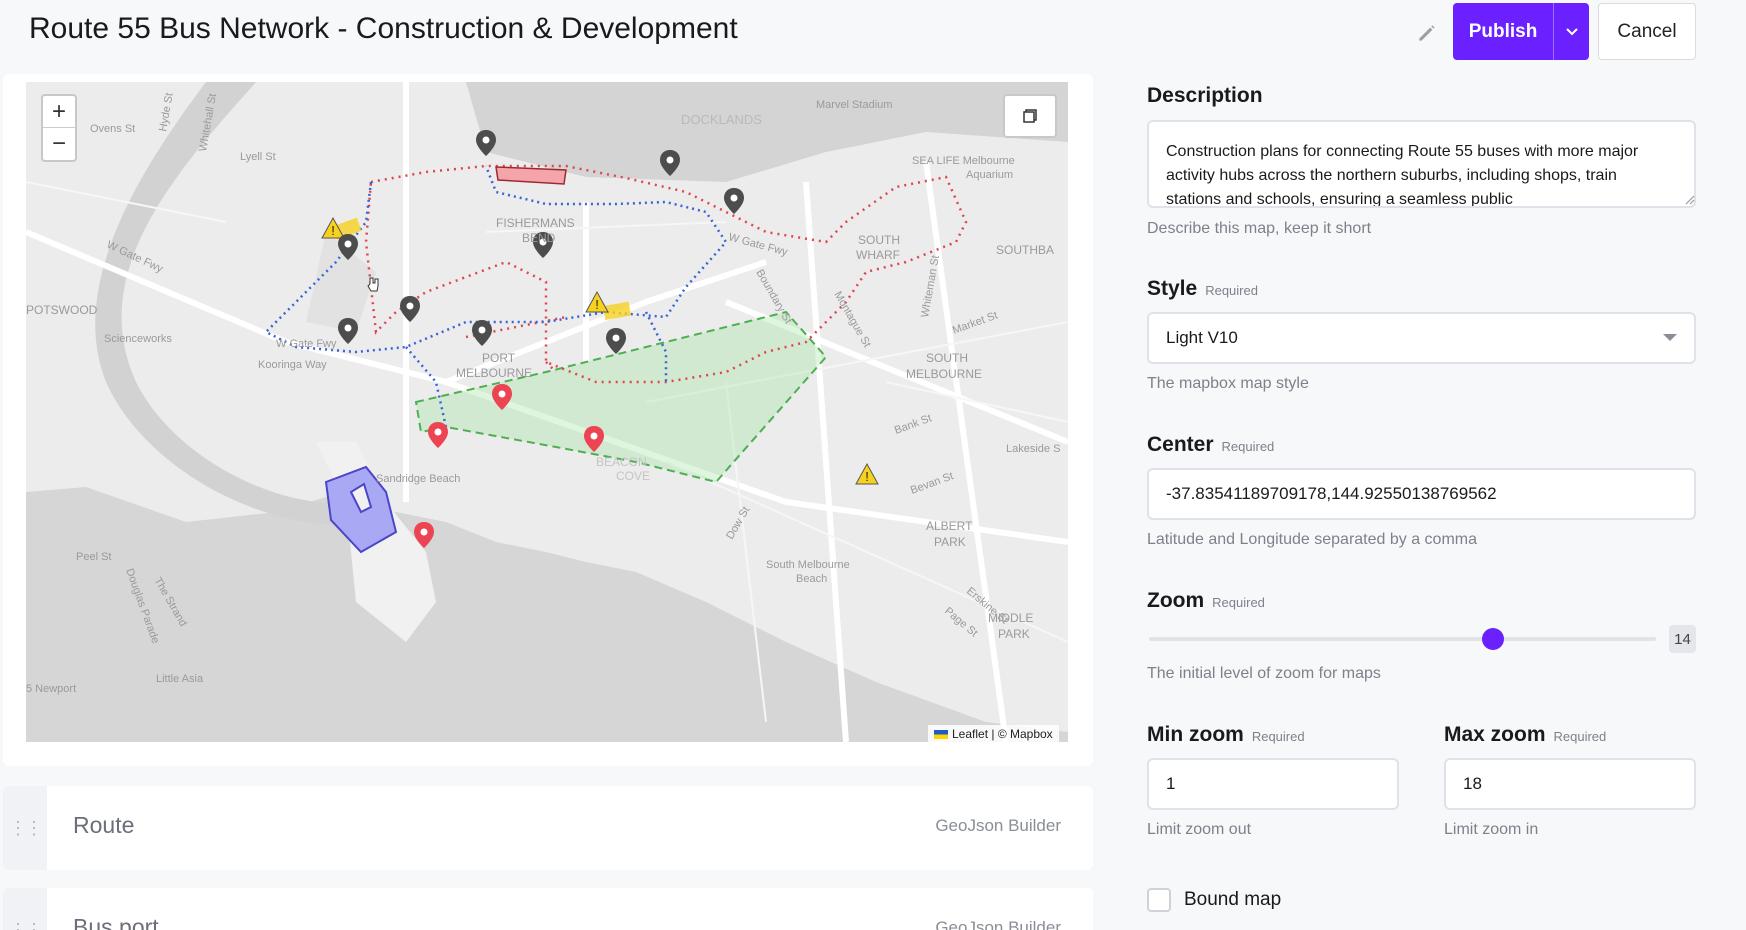 The image size is (1746, 930). I want to click on min-zoom-label: Min zoom Required, so click(1226, 734).